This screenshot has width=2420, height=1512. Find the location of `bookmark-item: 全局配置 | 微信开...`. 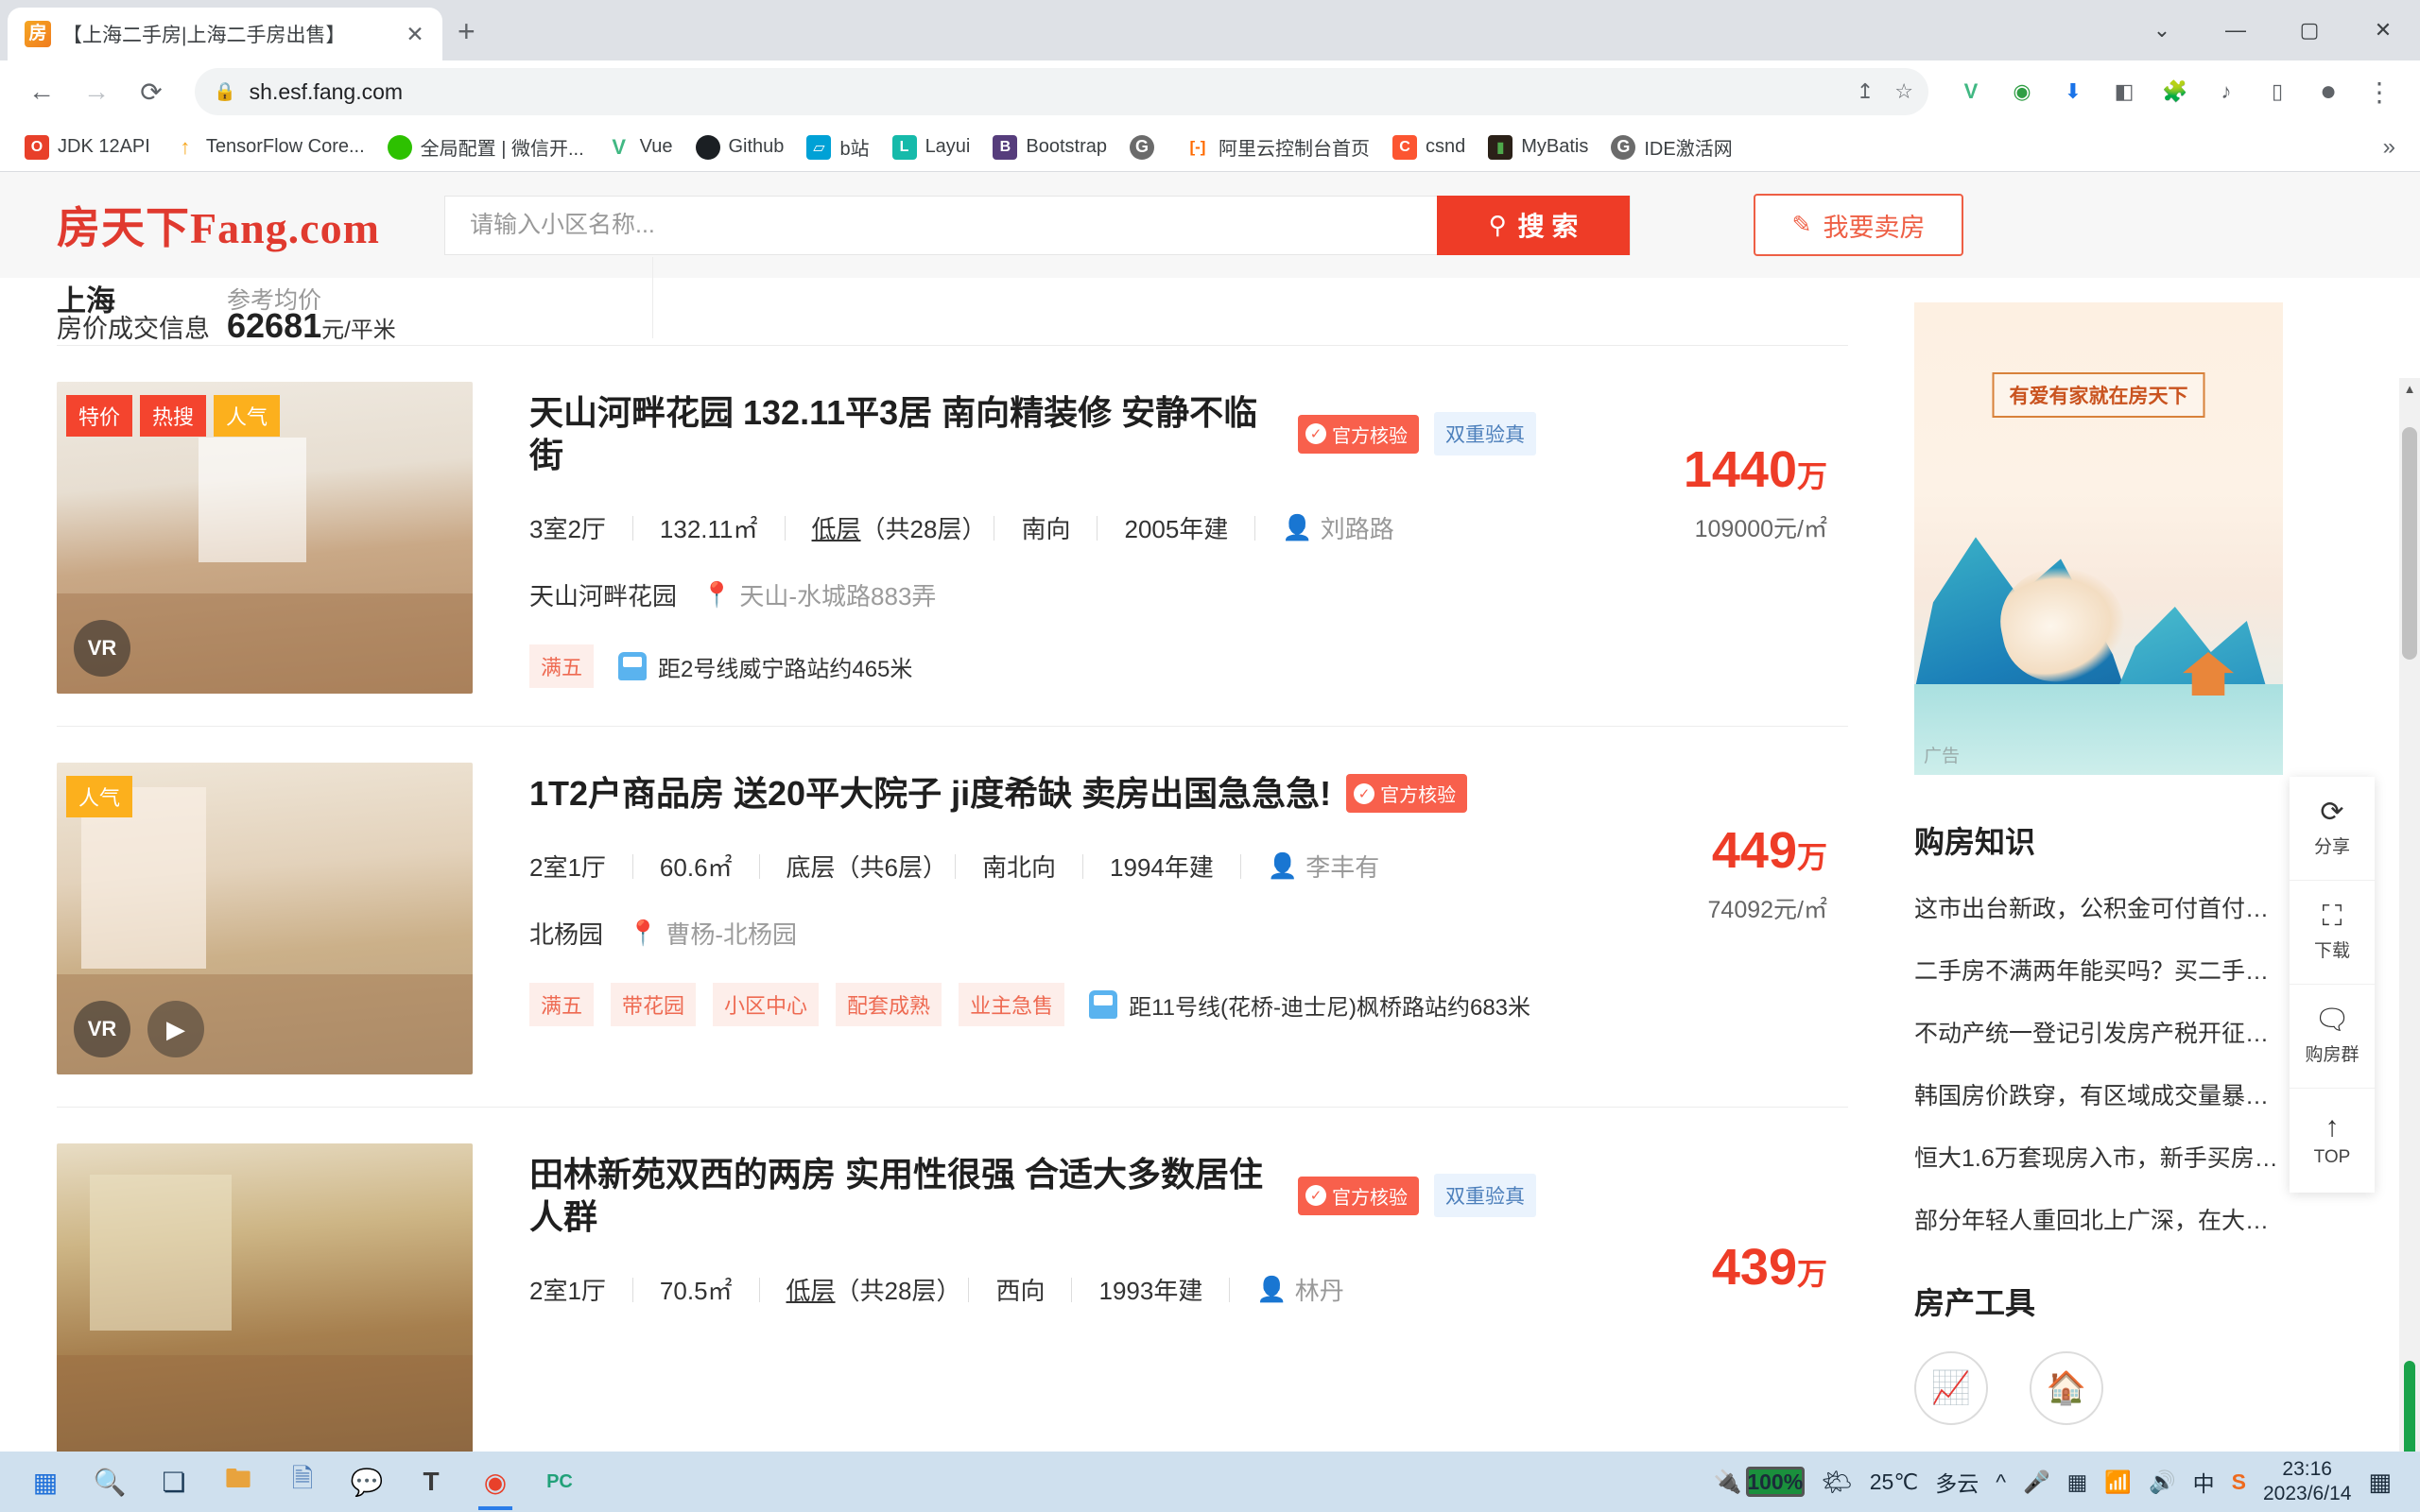

bookmark-item: 全局配置 | 微信开... is located at coordinates (486, 147).